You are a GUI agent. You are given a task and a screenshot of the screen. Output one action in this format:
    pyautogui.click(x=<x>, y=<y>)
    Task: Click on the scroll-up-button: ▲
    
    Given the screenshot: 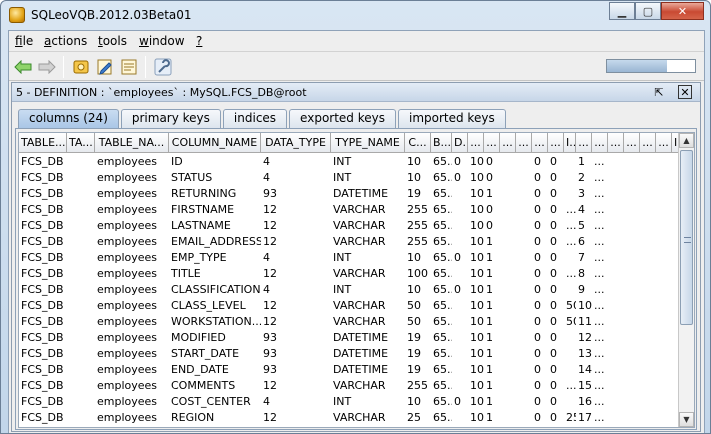 What is the action you would take?
    pyautogui.click(x=686, y=140)
    